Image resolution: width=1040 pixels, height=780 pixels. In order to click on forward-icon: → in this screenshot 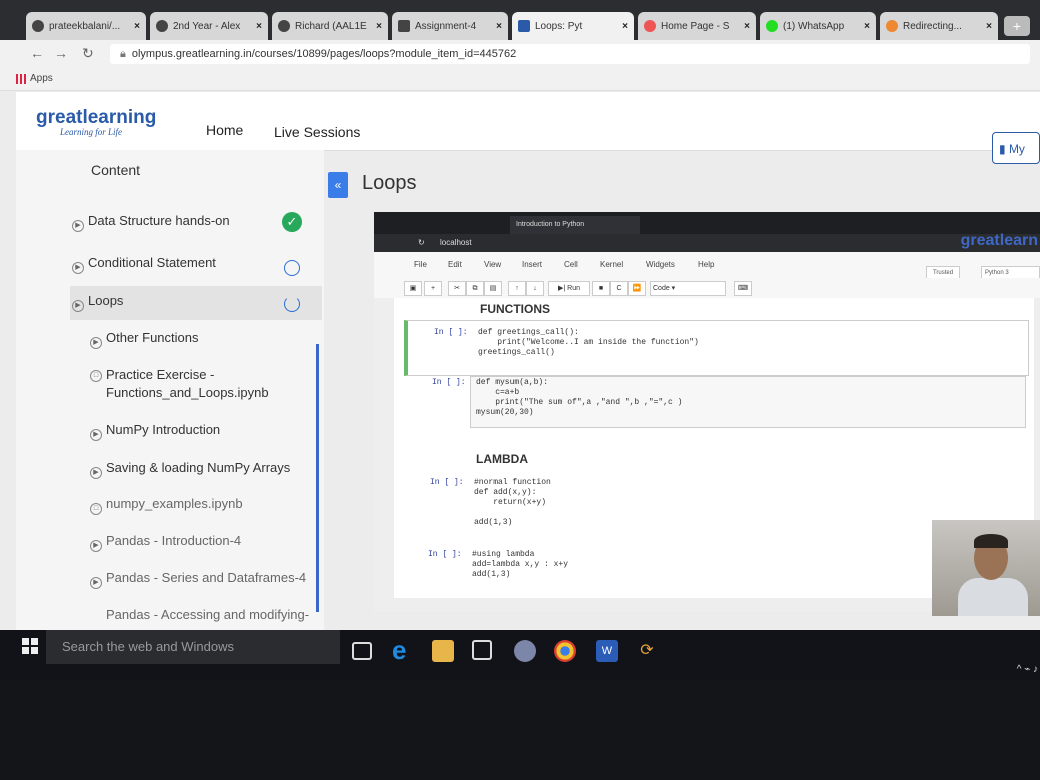, I will do `click(61, 53)`.